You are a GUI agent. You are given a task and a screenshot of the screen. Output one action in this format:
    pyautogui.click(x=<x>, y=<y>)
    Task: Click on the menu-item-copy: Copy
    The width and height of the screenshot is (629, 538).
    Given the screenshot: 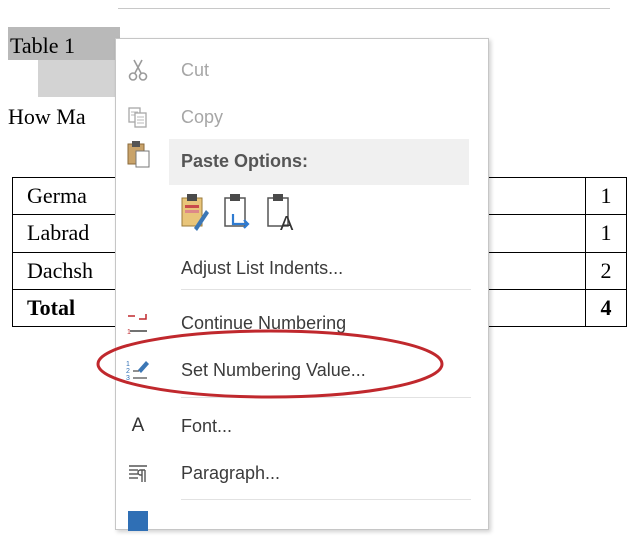 What is the action you would take?
    pyautogui.click(x=302, y=117)
    